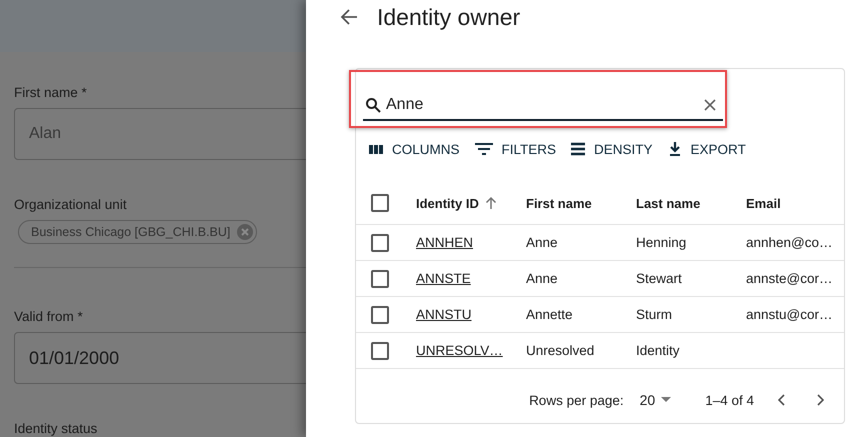  I want to click on back-arrow-icon, so click(349, 17).